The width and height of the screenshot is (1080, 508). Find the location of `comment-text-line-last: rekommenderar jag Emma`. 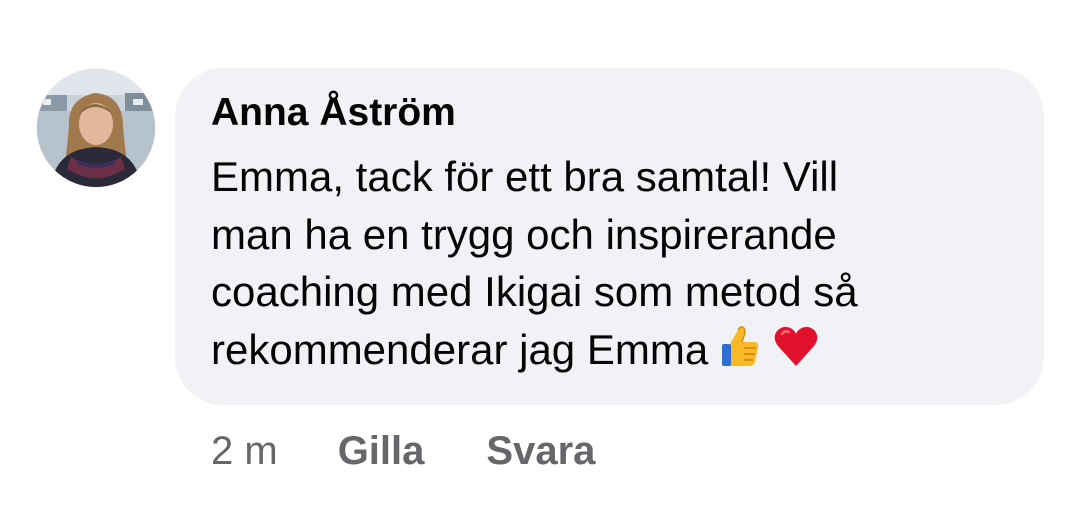

comment-text-line-last: rekommenderar jag Emma is located at coordinates (606, 350).